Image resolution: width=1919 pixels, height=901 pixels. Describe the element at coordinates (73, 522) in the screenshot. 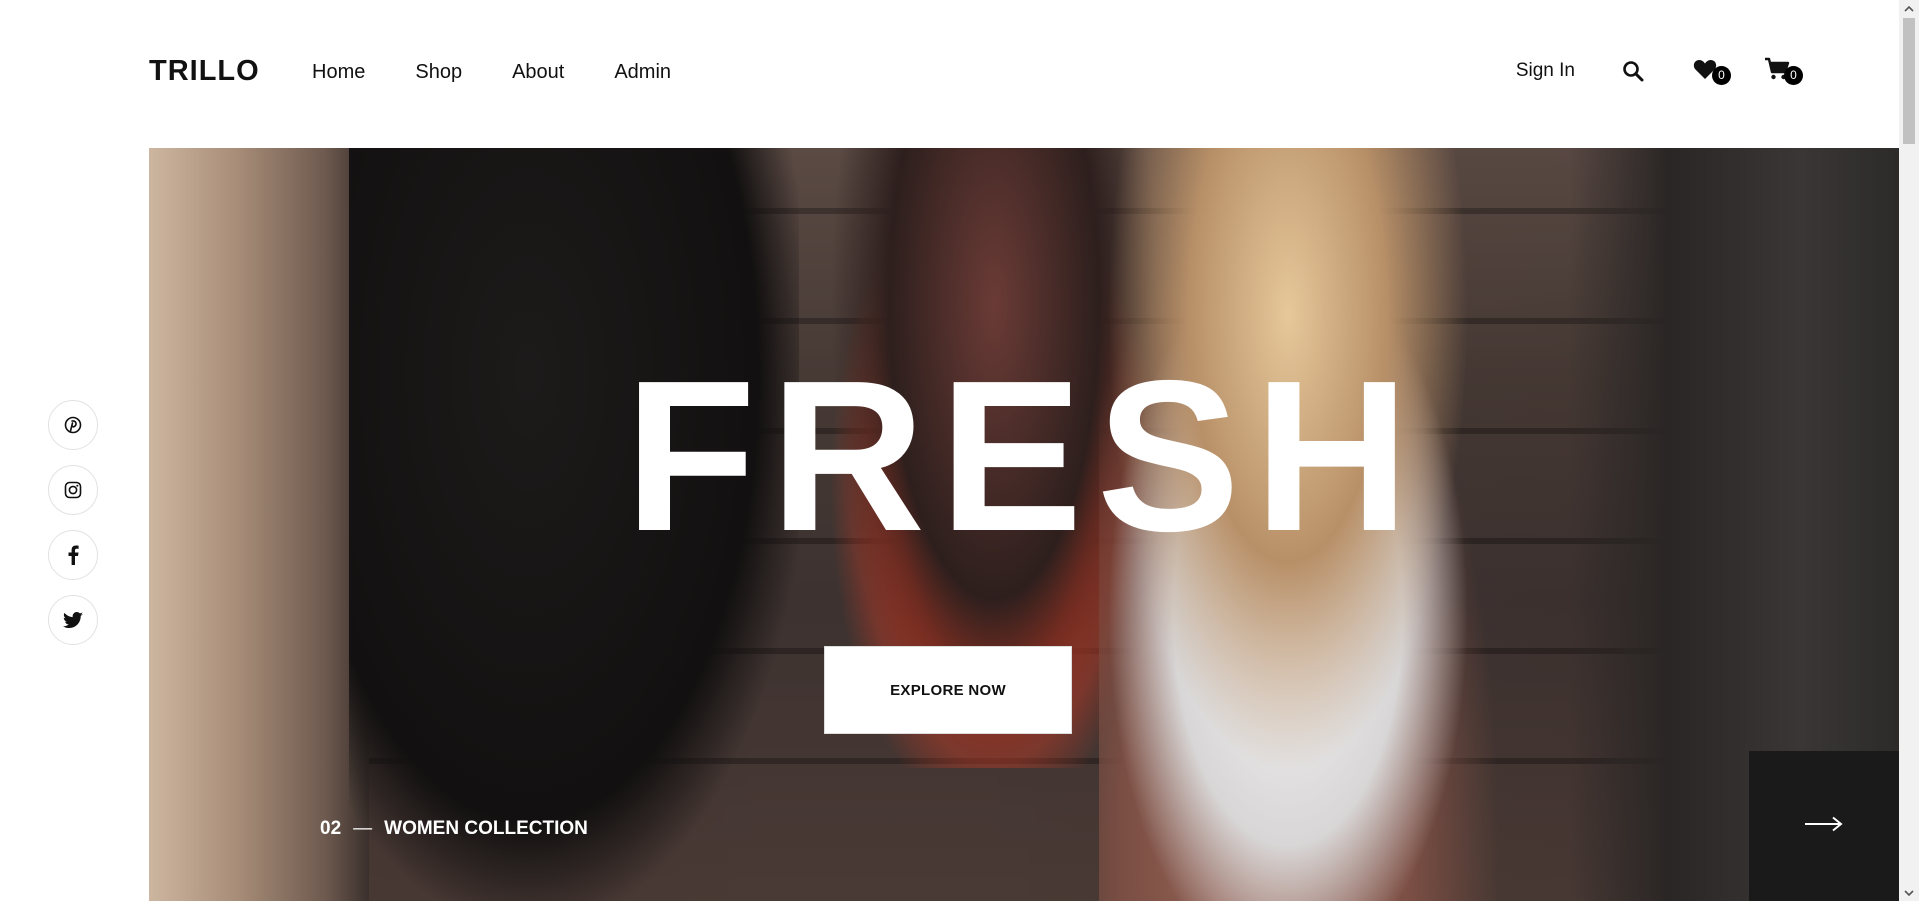

I see `social-links` at that location.